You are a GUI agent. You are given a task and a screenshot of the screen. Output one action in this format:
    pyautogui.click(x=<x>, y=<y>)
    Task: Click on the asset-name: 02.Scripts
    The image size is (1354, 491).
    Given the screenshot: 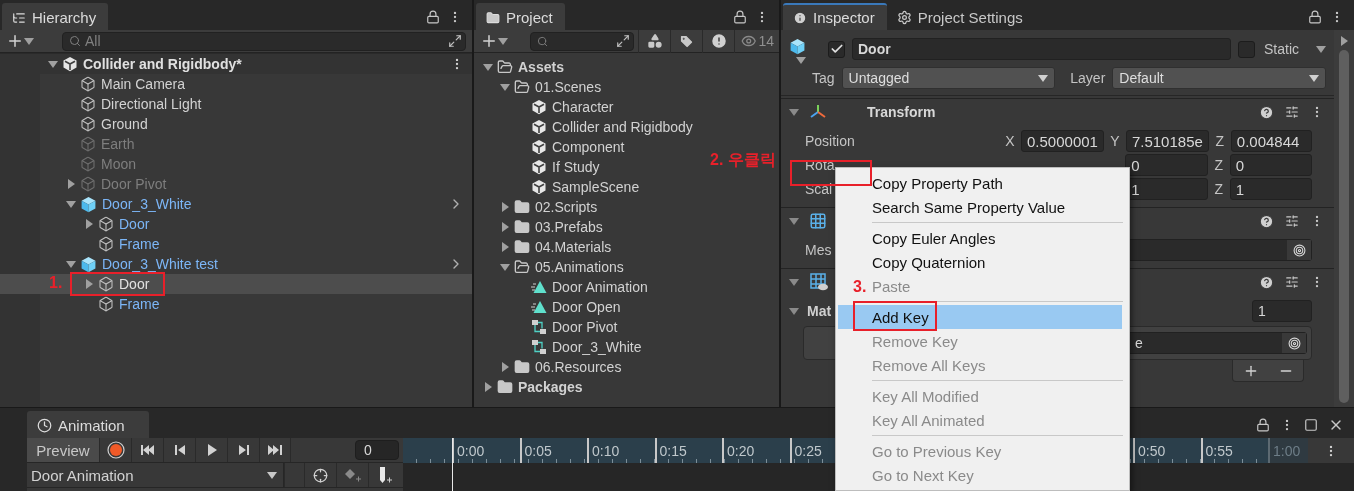 What is the action you would take?
    pyautogui.click(x=566, y=207)
    